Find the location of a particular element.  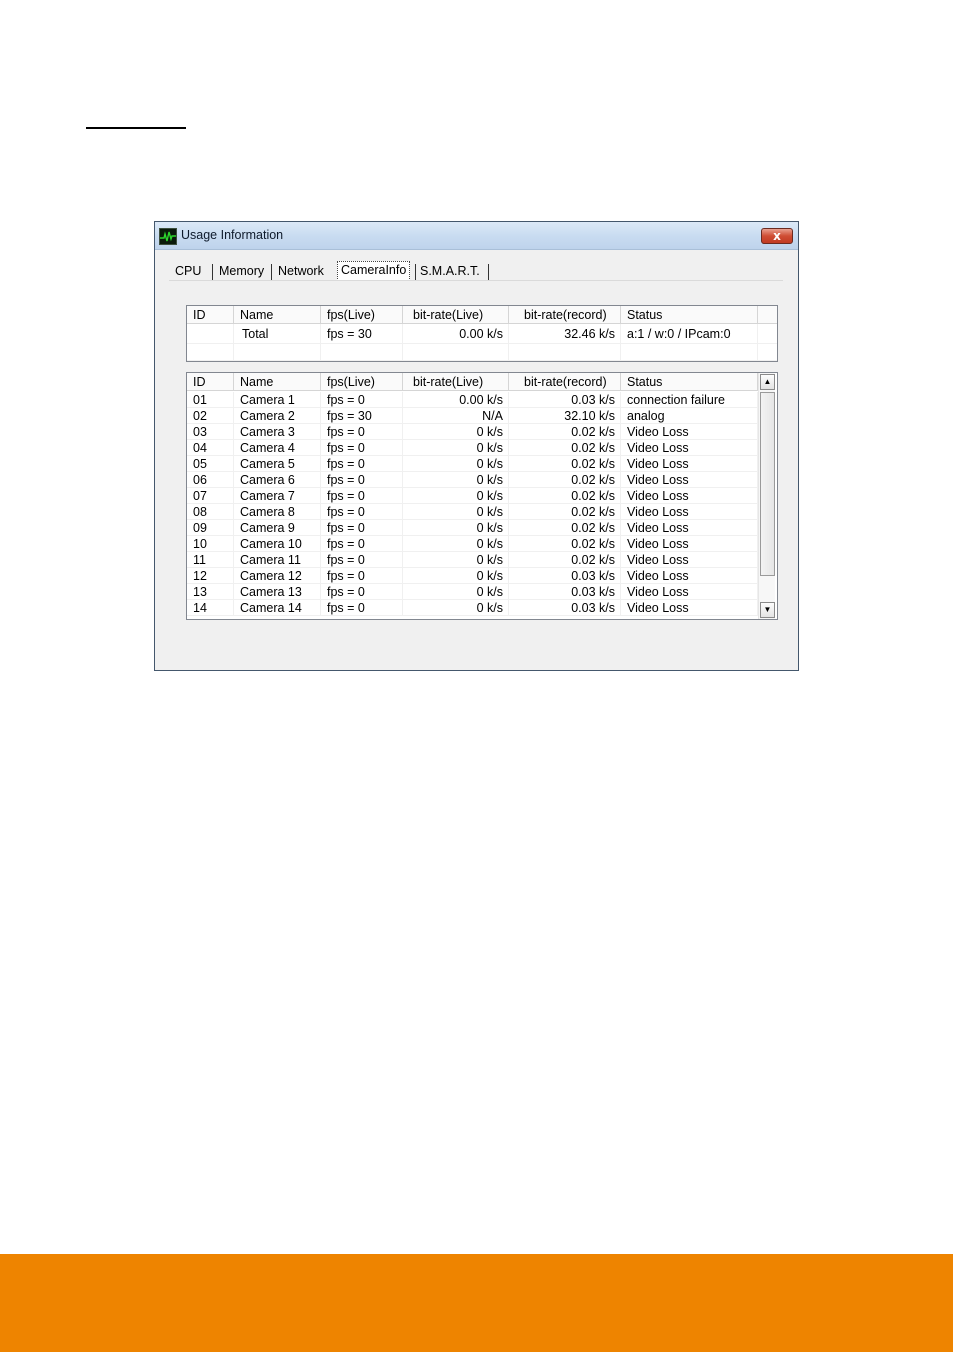

table-row: 05 Camera 5 fps = 00 k/s 0.02 k/s Video Loss is located at coordinates (472, 464).